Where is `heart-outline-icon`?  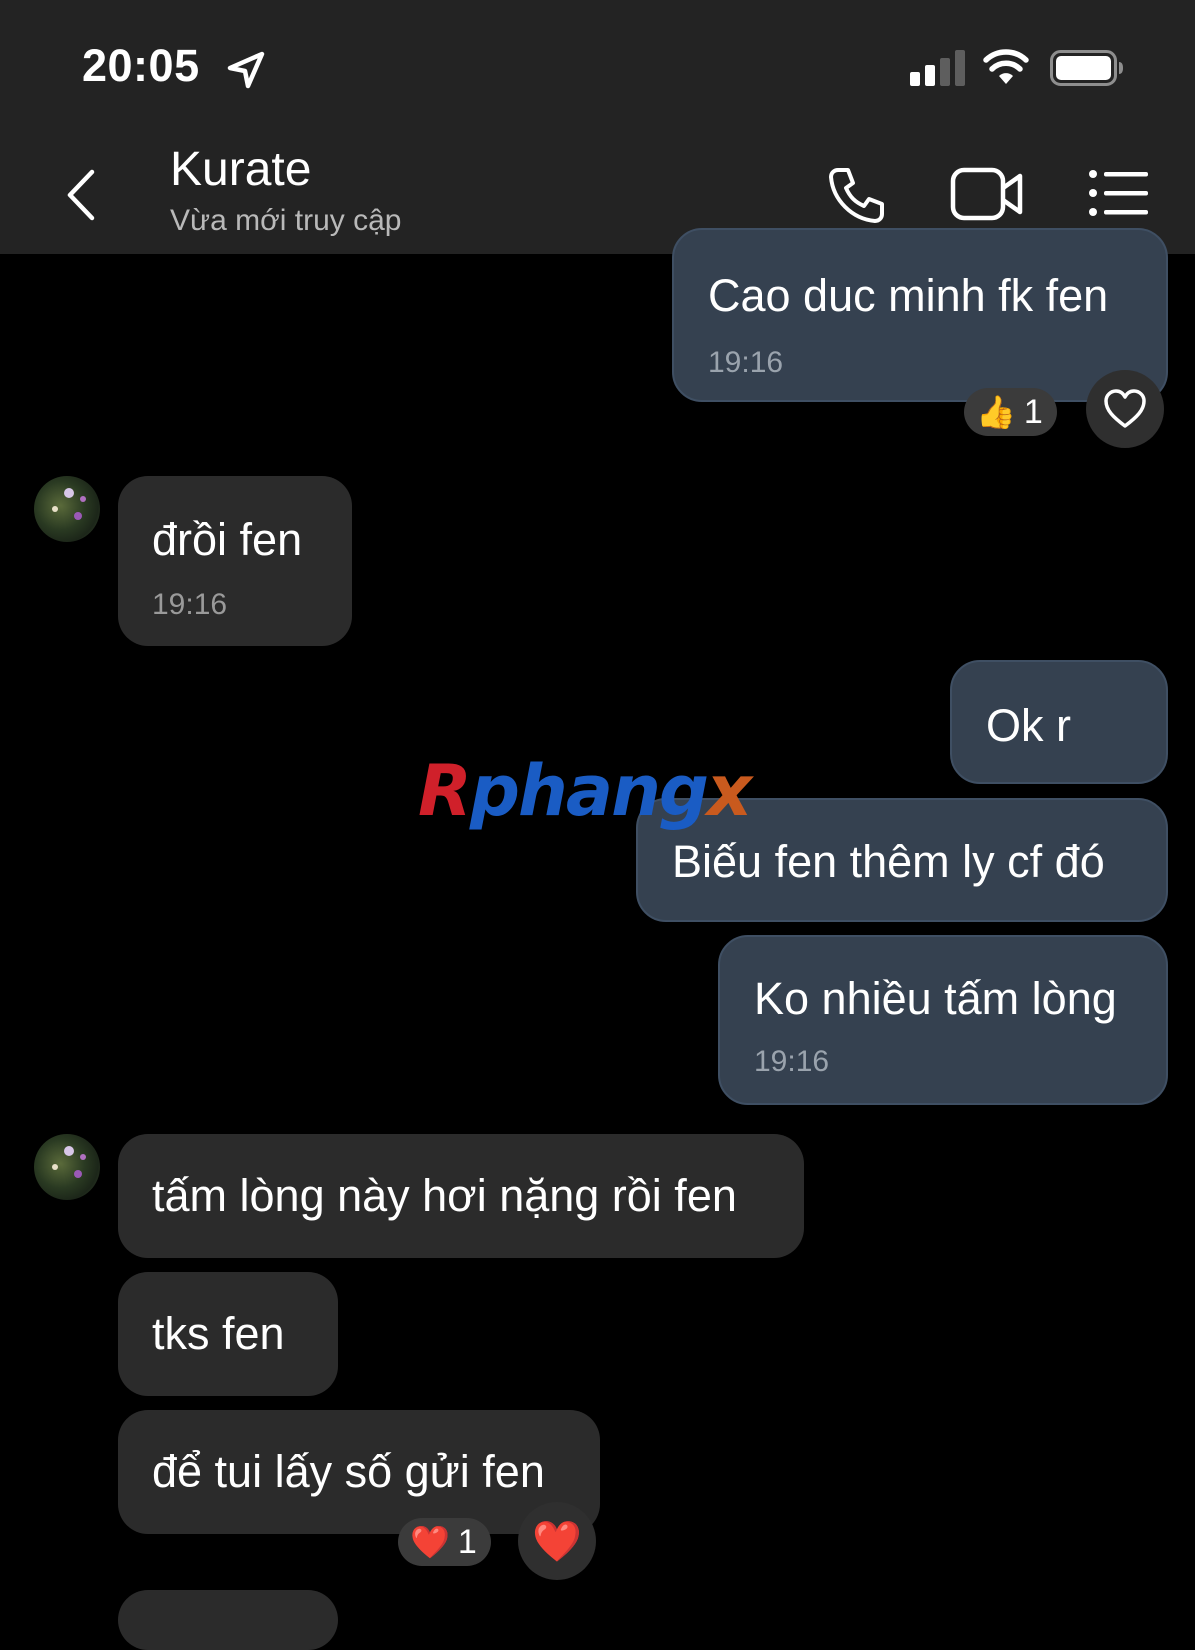 heart-outline-icon is located at coordinates (1125, 408).